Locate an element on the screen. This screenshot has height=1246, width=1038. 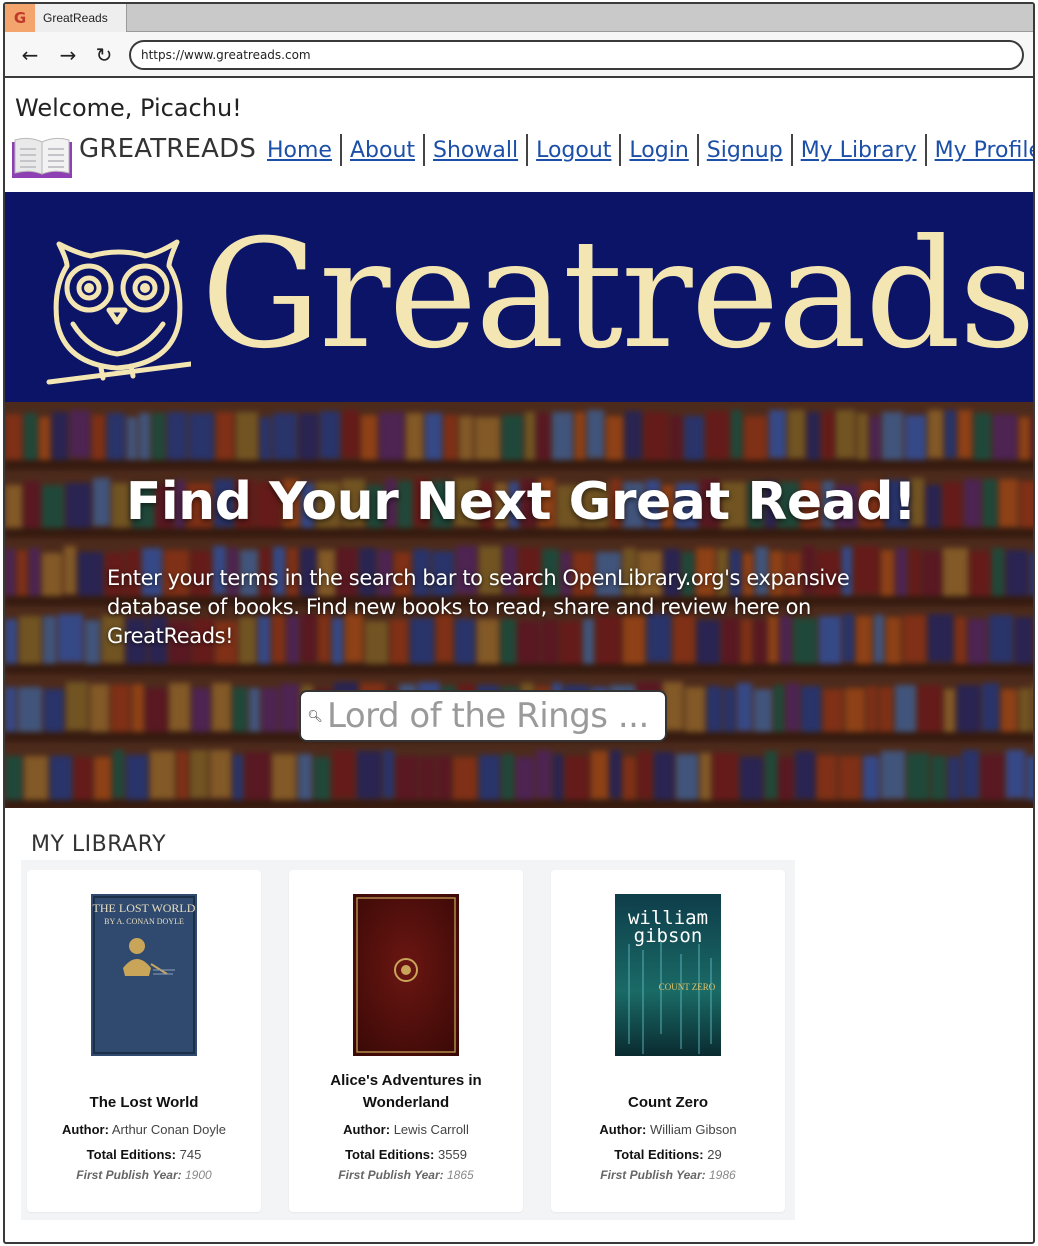
book-editions: Total Editions: 29 is located at coordinates (668, 1154).